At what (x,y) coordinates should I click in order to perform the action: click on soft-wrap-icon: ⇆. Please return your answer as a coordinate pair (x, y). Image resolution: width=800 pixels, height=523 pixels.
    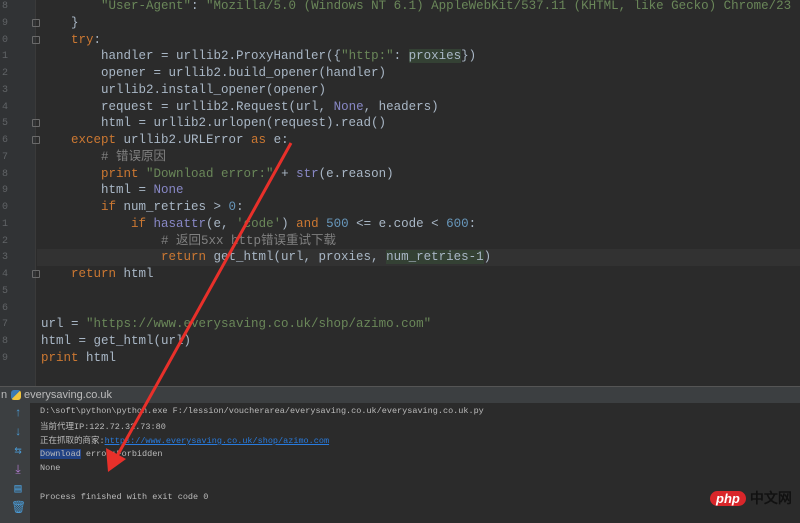
    Looking at the image, I should click on (18, 451).